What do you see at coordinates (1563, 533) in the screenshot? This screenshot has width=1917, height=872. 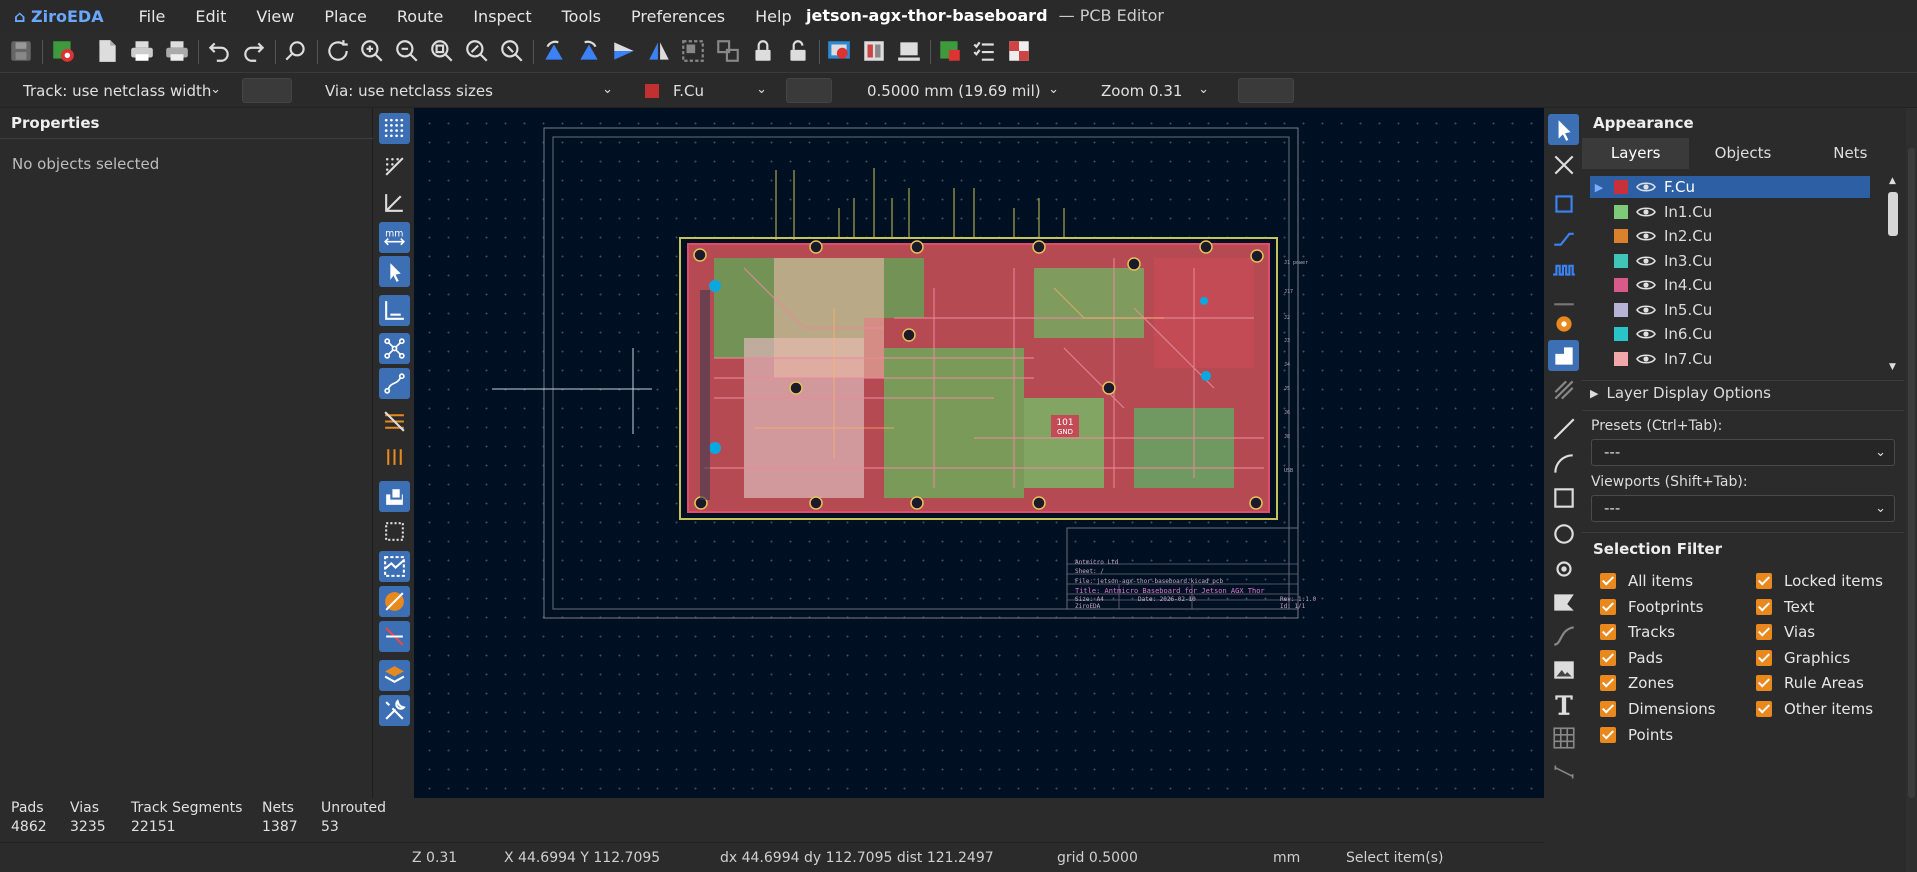 I see `draw-circle-icon` at bounding box center [1563, 533].